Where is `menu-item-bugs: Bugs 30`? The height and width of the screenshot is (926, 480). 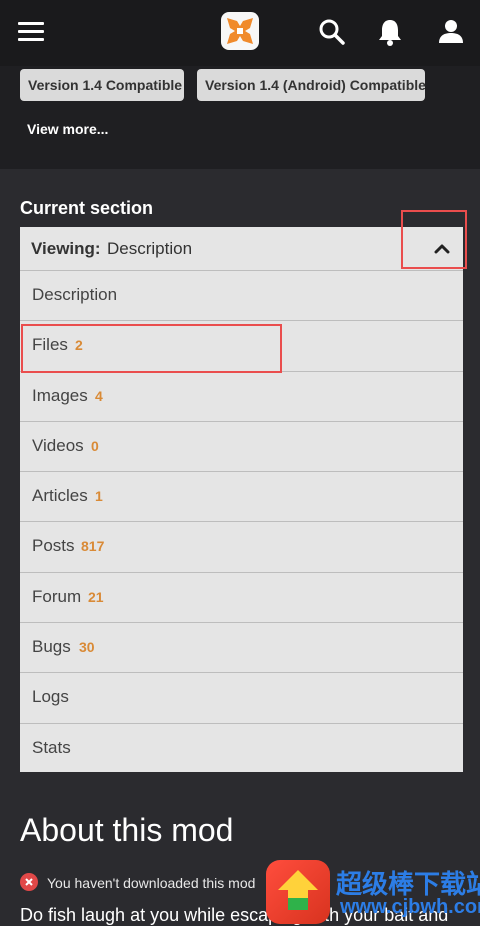
menu-item-bugs: Bugs 30 is located at coordinates (241, 648).